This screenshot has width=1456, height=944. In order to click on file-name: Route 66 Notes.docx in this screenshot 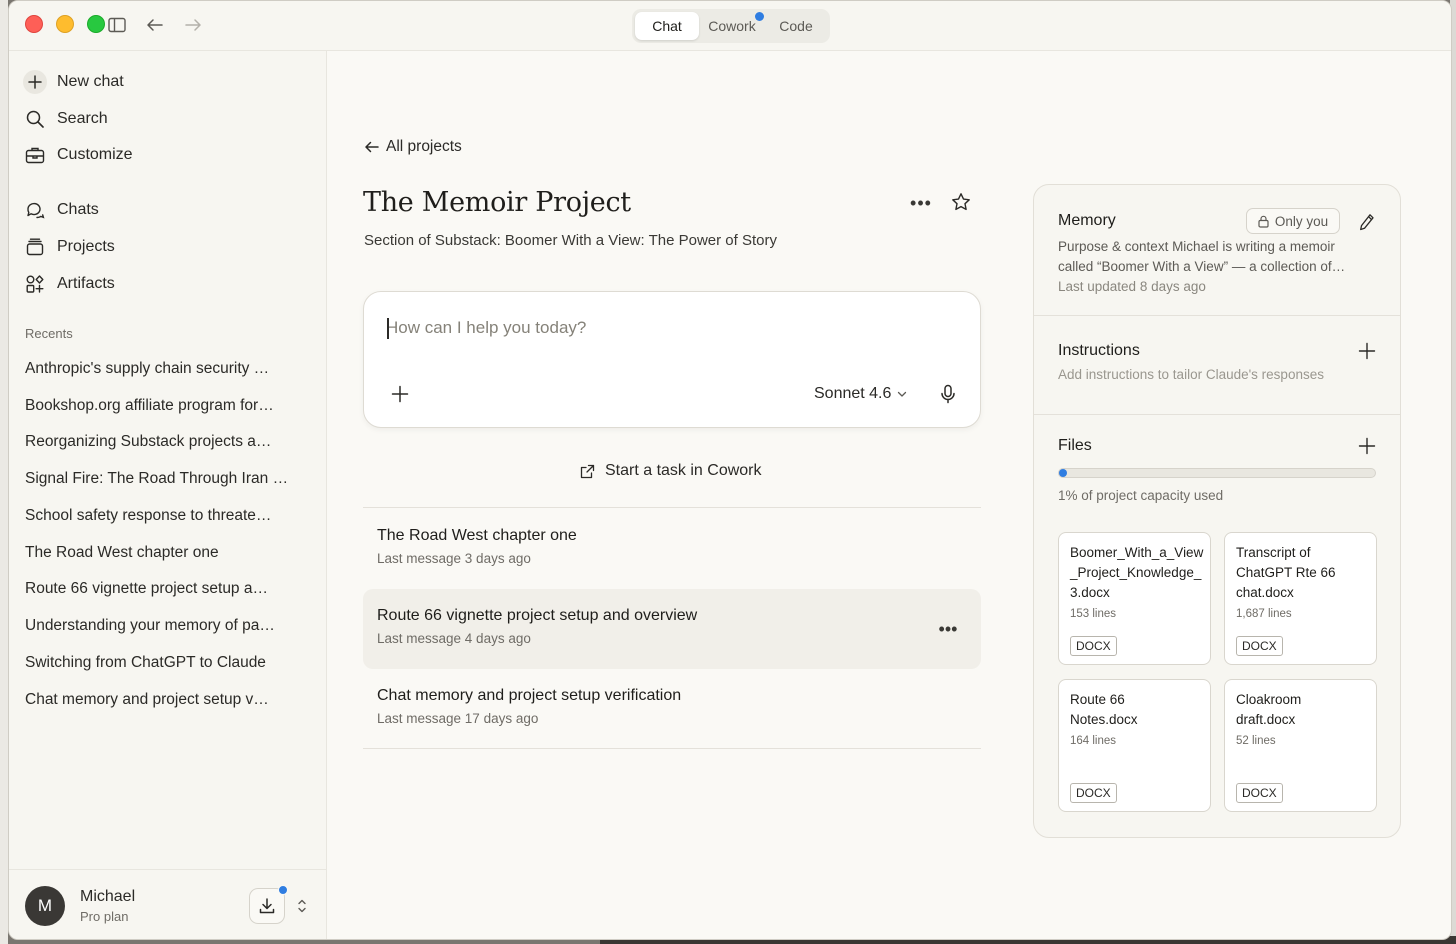, I will do `click(1104, 709)`.